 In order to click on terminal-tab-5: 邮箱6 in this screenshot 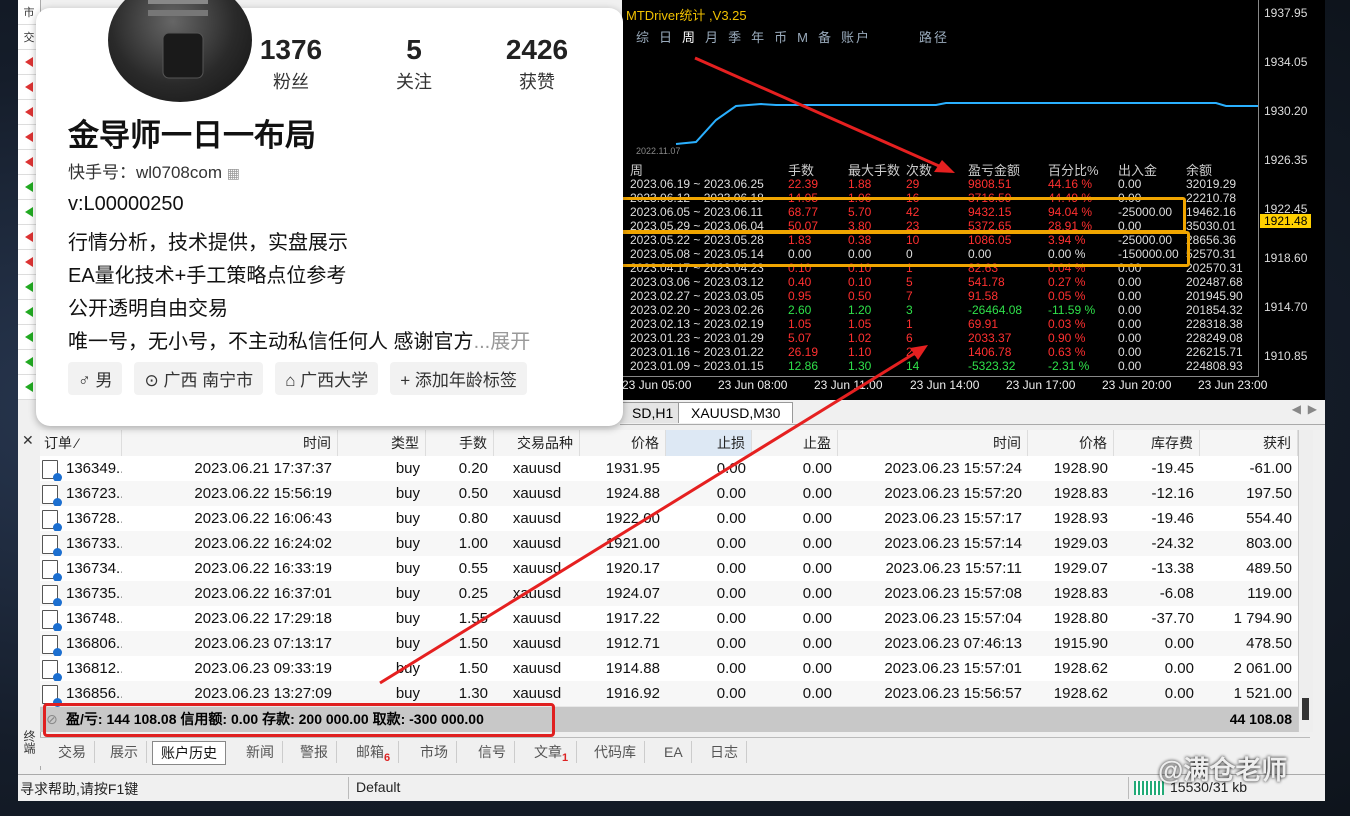, I will do `click(374, 752)`.